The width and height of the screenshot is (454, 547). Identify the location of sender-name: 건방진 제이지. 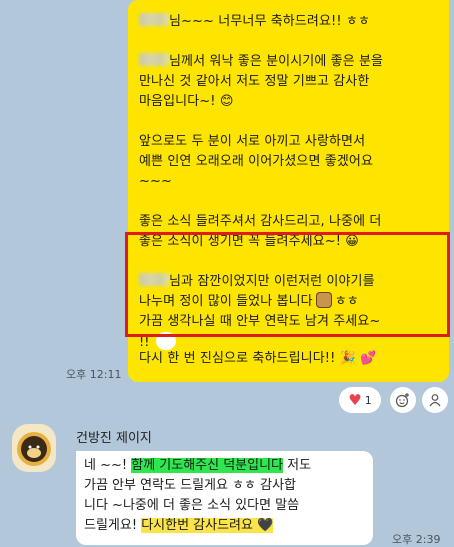
(114, 438).